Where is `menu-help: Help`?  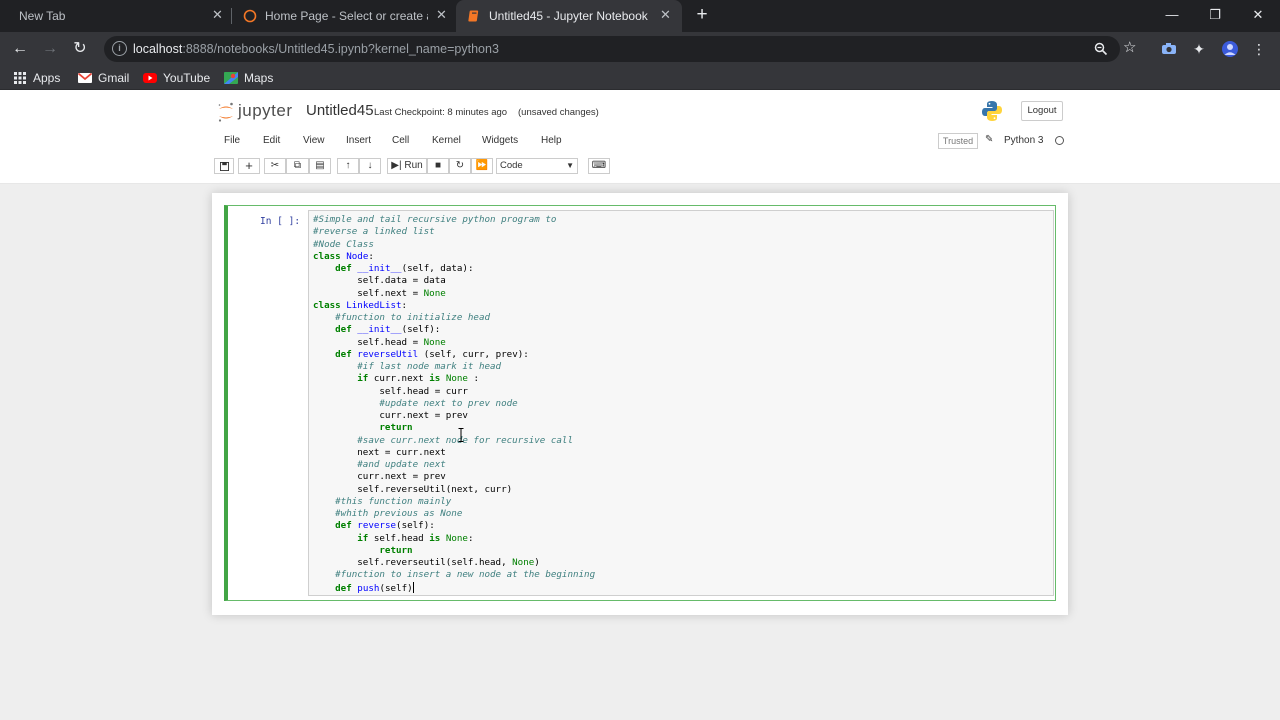
menu-help: Help is located at coordinates (551, 140).